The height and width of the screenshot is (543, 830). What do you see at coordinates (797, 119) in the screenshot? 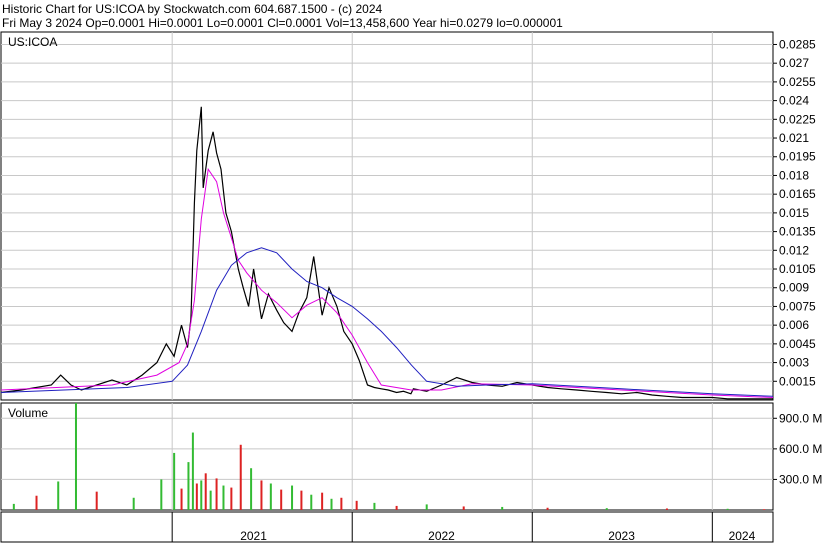
I see `price-tick-label: 0.0225` at bounding box center [797, 119].